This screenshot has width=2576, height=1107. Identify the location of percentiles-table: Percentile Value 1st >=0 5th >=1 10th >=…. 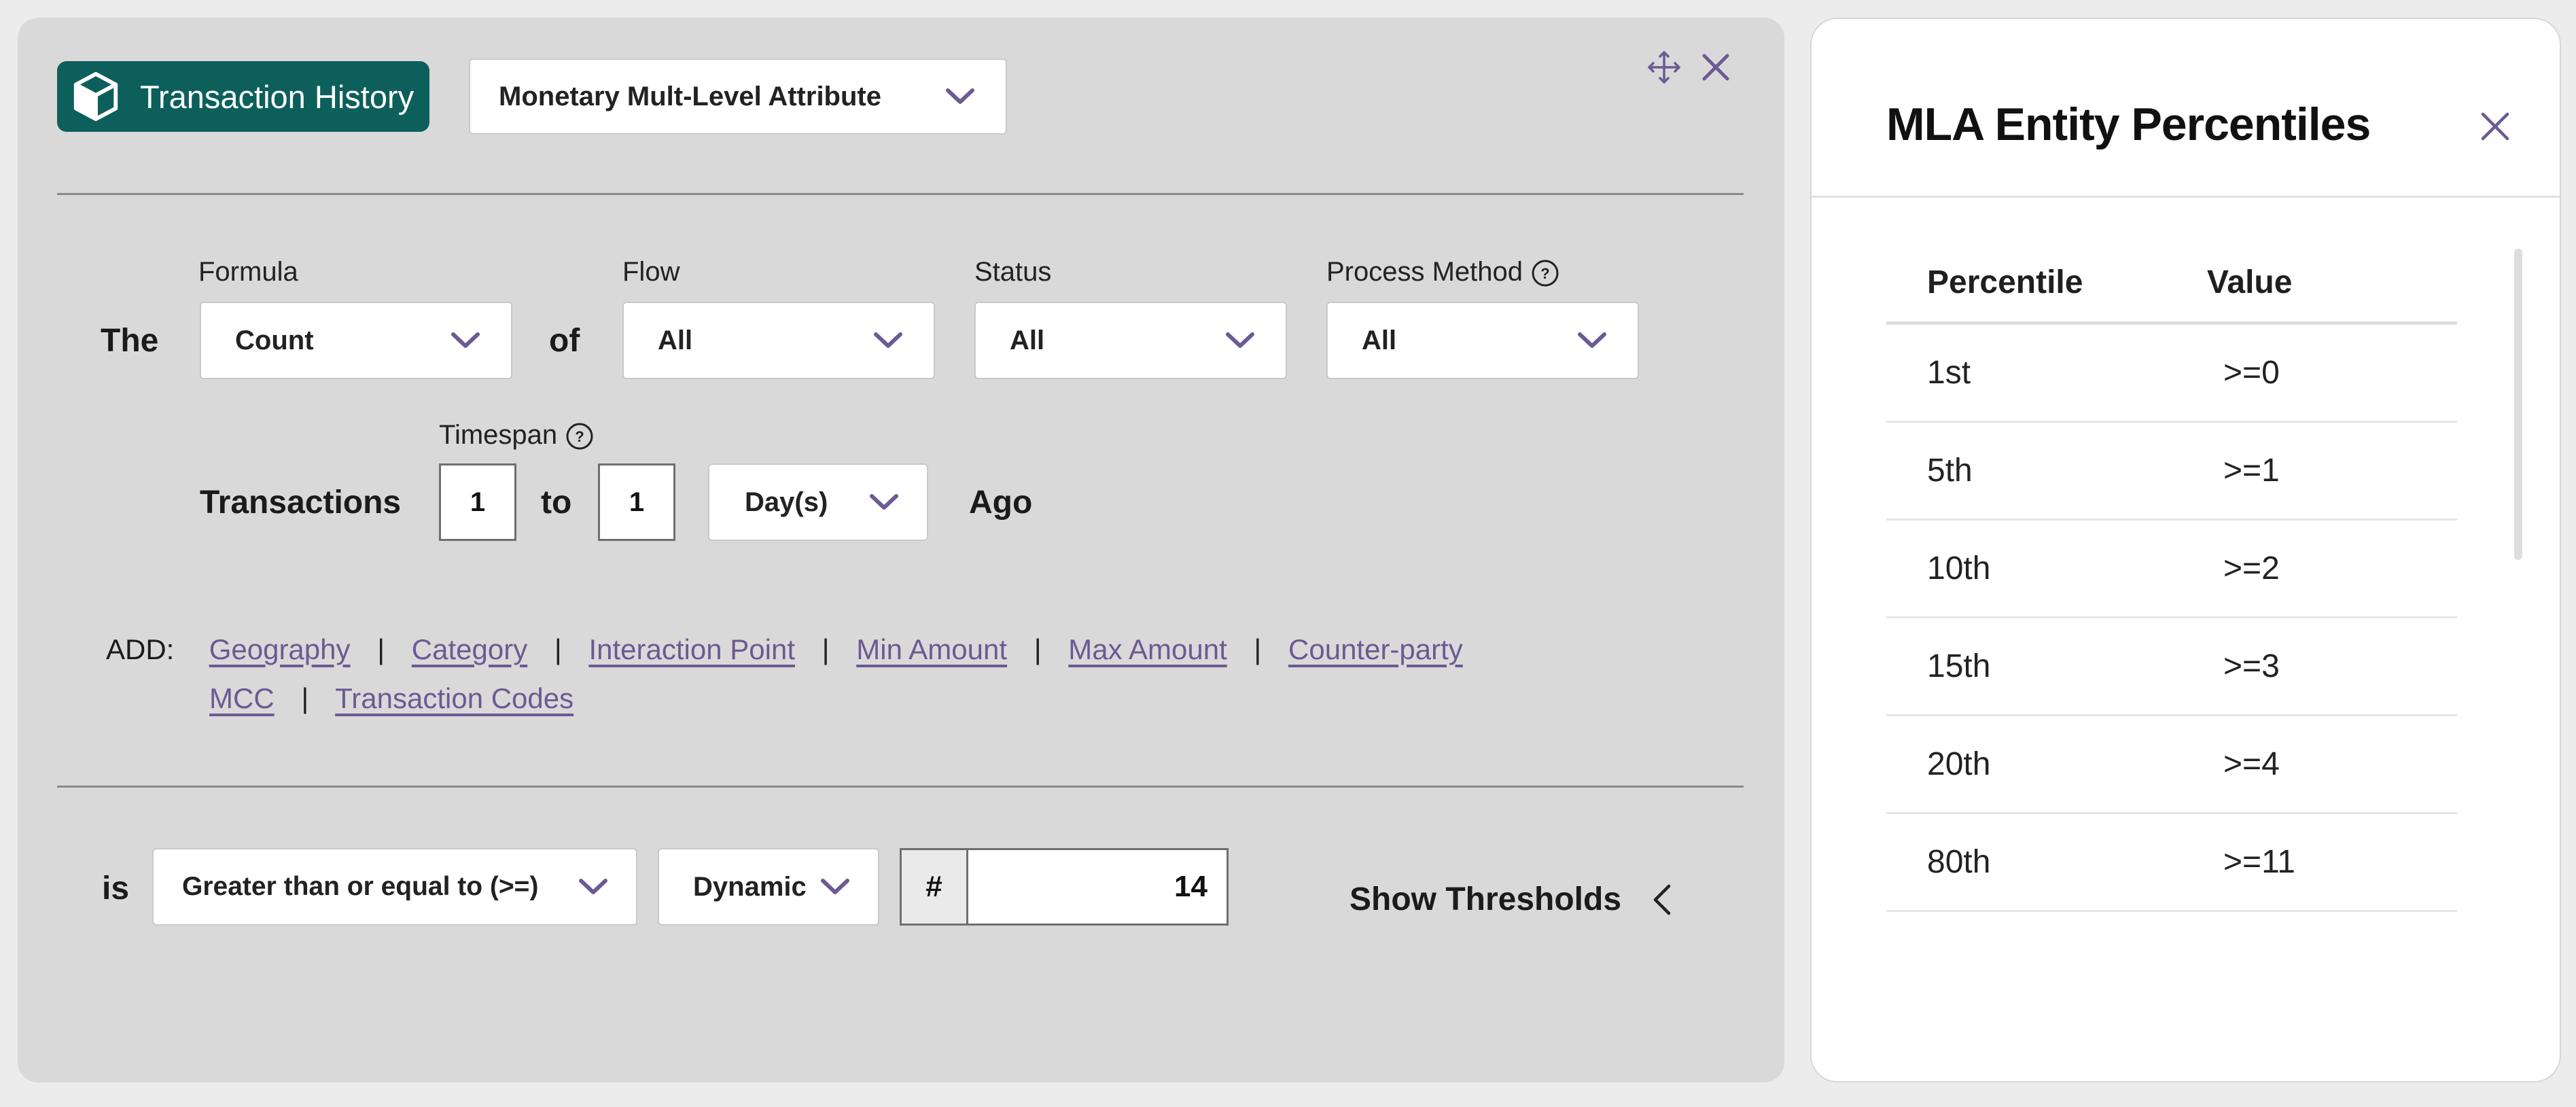
(2171, 577).